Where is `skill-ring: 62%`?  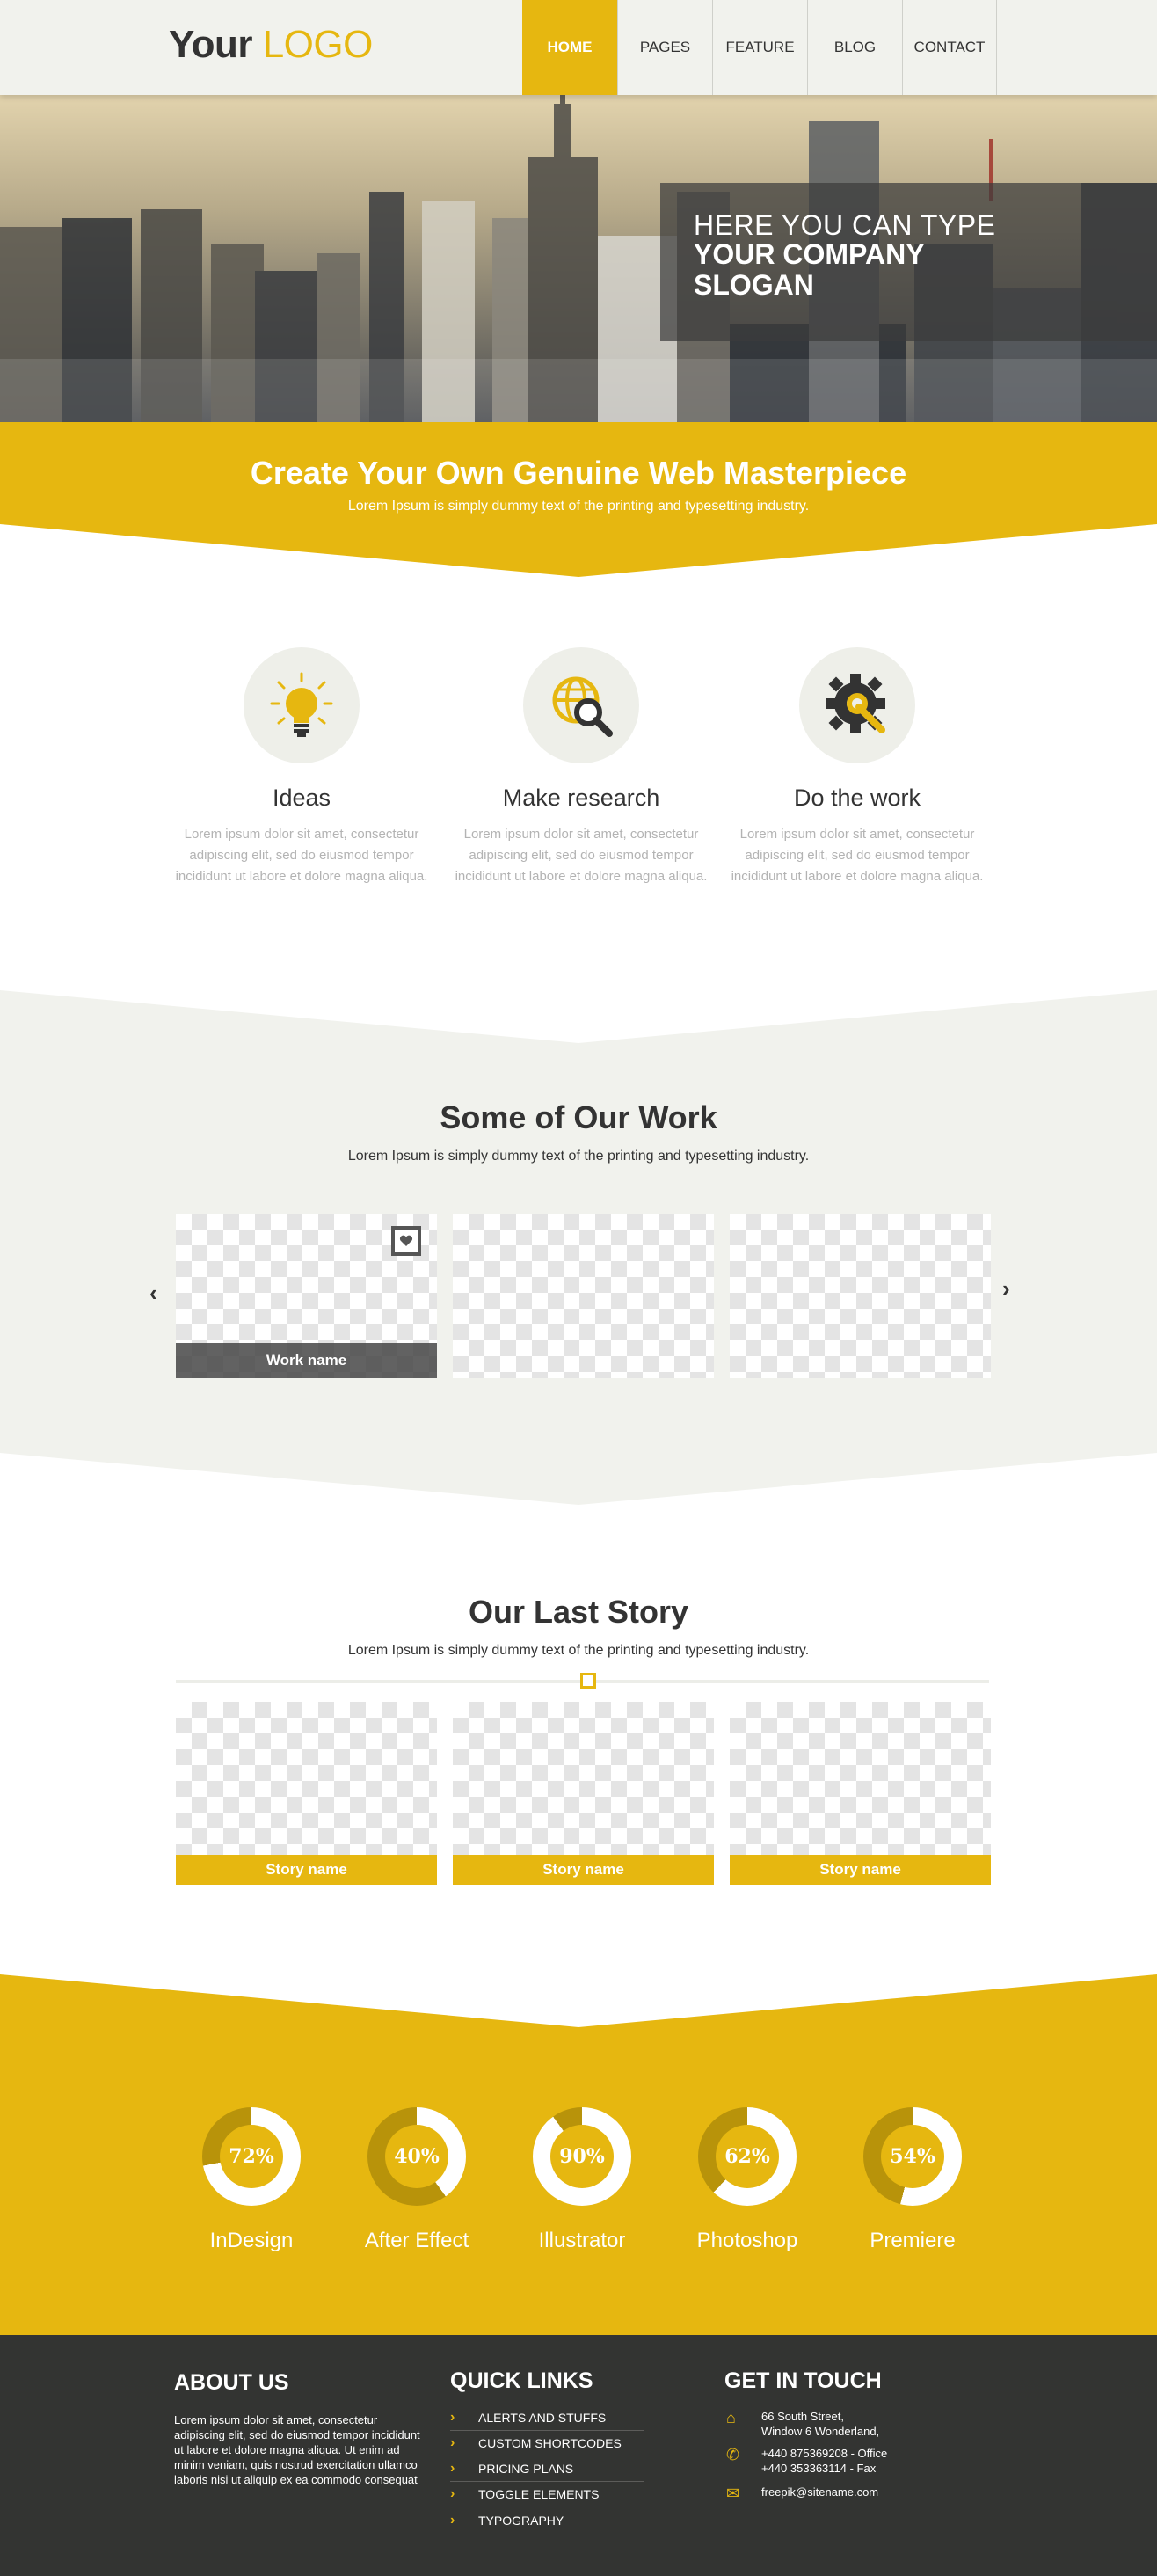
skill-ring: 62% is located at coordinates (747, 2156).